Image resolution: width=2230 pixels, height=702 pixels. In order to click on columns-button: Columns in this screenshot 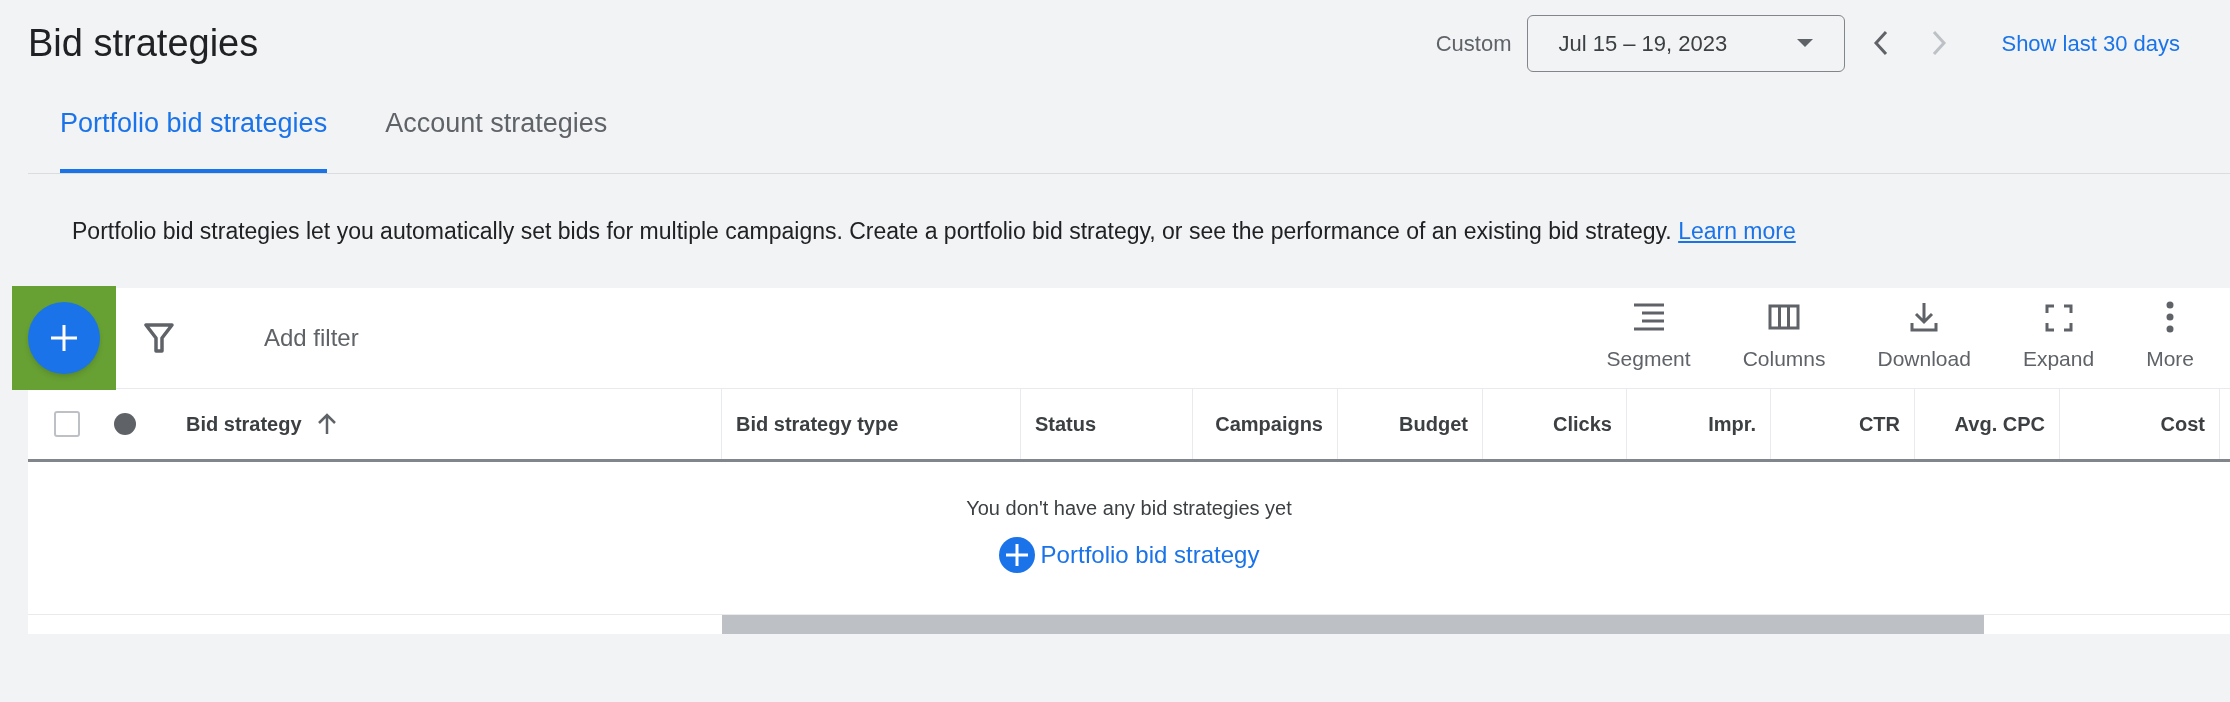, I will do `click(1784, 338)`.